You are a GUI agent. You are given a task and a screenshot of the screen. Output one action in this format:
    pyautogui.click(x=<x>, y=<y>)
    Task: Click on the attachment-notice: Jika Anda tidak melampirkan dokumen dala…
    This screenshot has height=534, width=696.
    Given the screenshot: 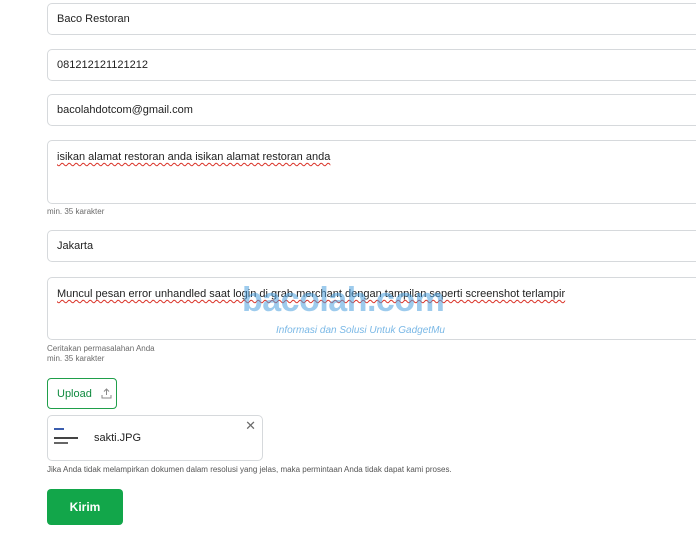 What is the action you would take?
    pyautogui.click(x=249, y=469)
    